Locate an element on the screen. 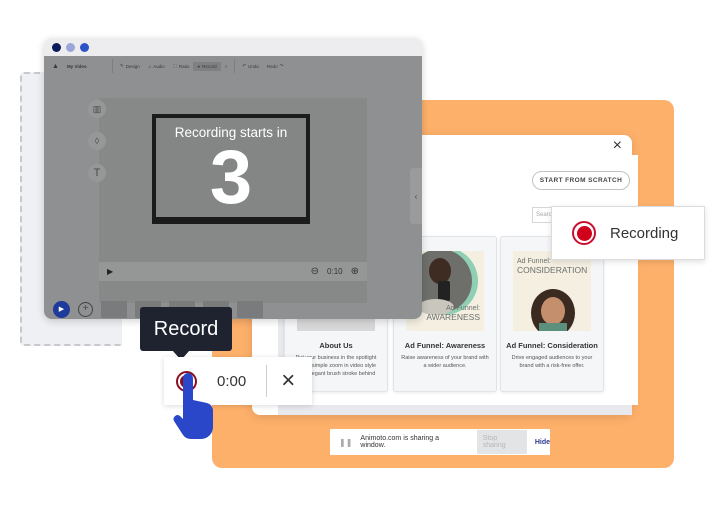 The image size is (720, 510). plus-circle-icon: ⊕ is located at coordinates (355, 271).